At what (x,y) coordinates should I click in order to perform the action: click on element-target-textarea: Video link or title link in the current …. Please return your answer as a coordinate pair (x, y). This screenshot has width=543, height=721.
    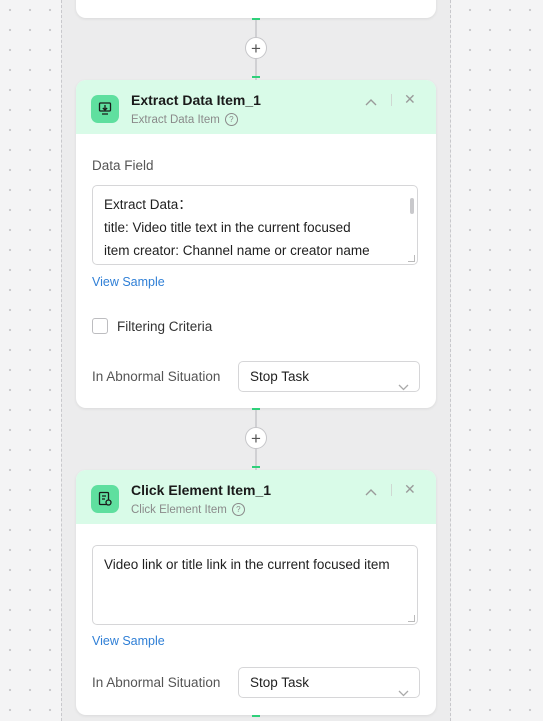
    Looking at the image, I should click on (255, 585).